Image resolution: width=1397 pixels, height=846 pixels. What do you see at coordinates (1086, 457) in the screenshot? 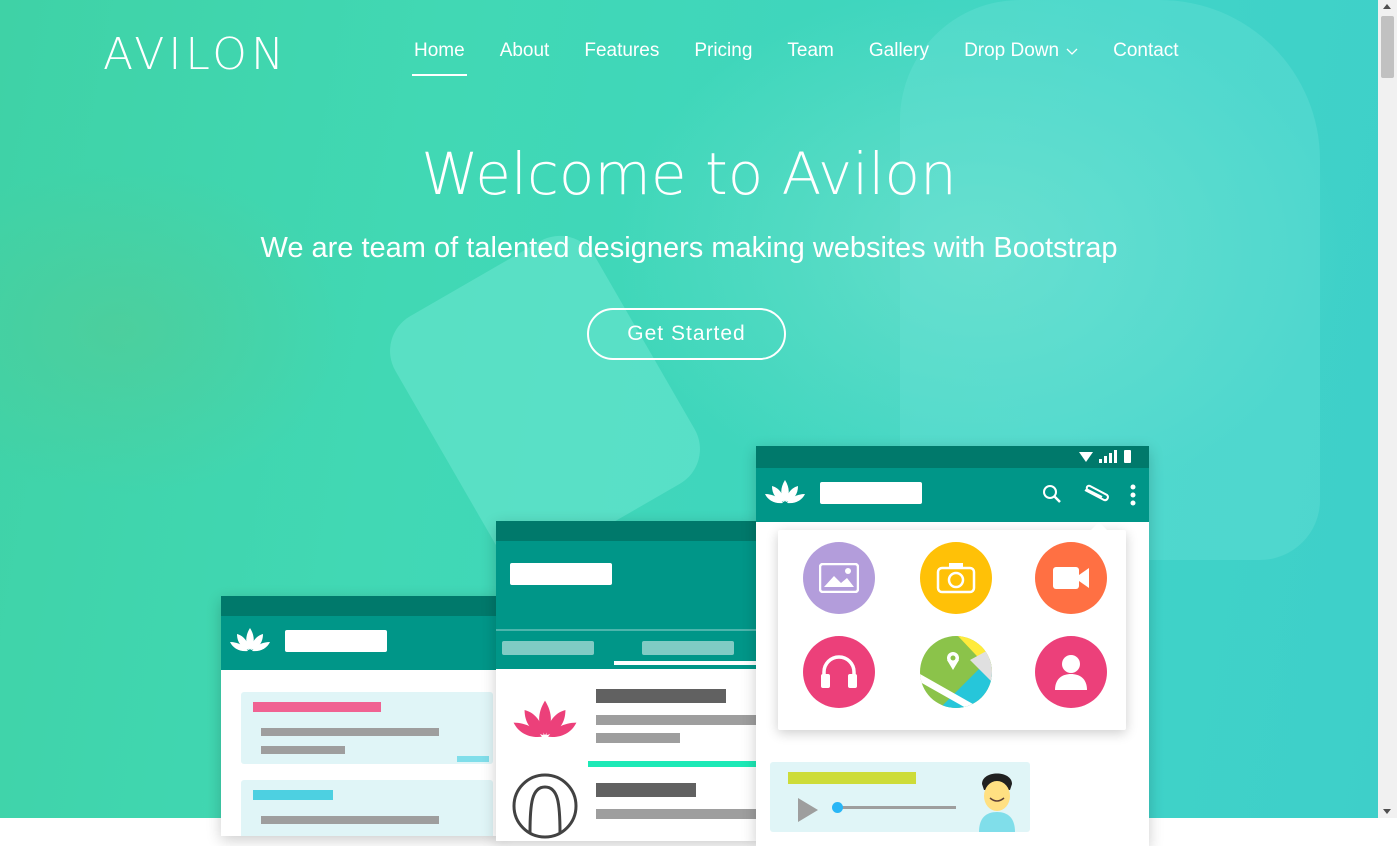
I see `wifi-icon` at bounding box center [1086, 457].